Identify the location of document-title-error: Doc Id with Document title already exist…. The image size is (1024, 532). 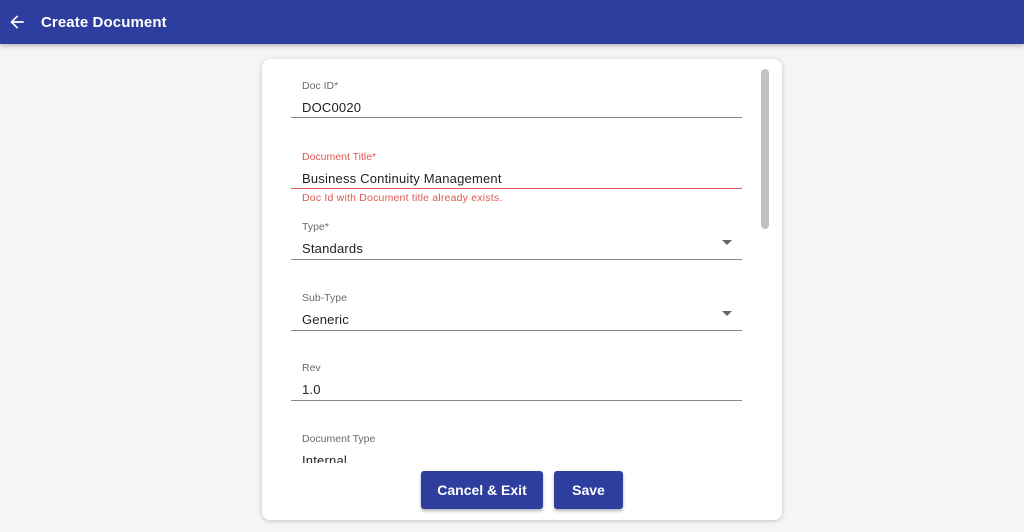
(402, 198).